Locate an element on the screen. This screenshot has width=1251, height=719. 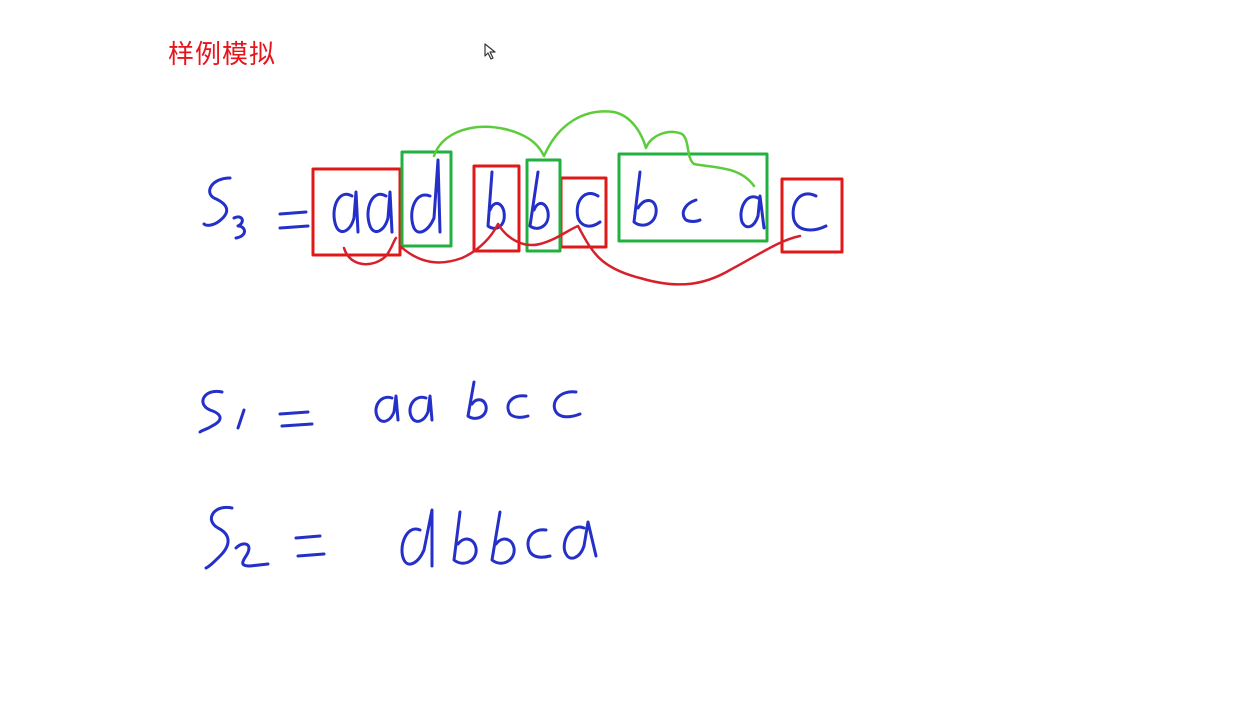
s2-handwriting is located at coordinates (401, 537).